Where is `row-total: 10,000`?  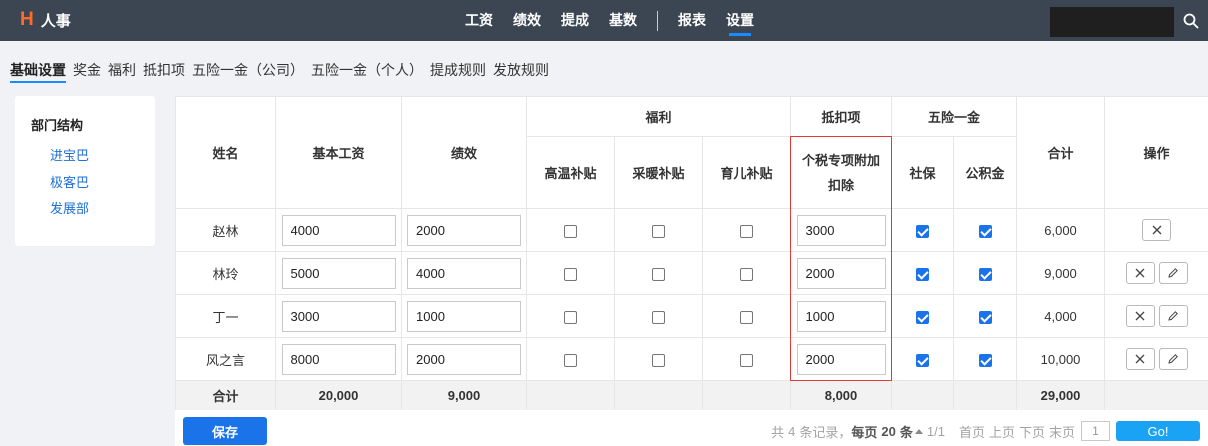
row-total: 10,000 is located at coordinates (1061, 359).